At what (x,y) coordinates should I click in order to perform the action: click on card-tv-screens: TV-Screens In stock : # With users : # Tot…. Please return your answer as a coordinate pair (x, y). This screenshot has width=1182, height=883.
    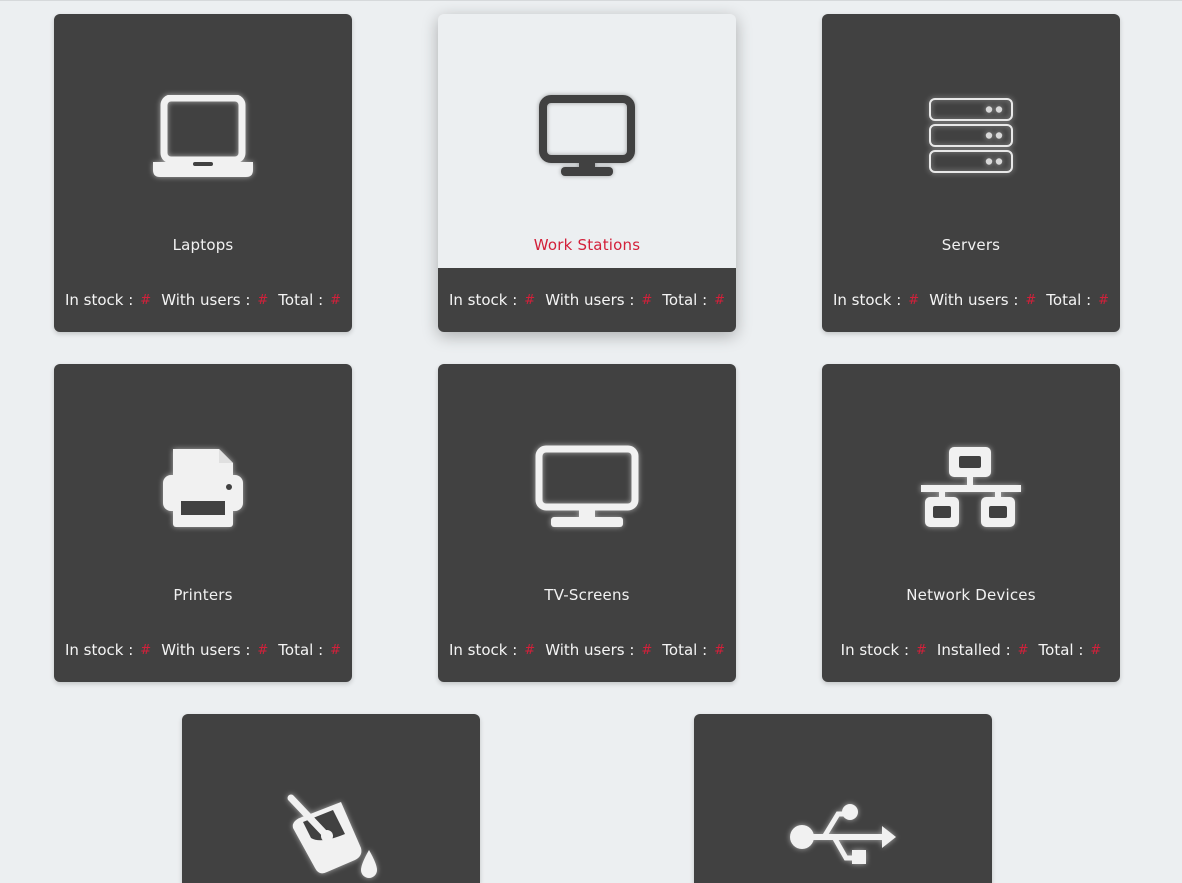
    Looking at the image, I should click on (587, 523).